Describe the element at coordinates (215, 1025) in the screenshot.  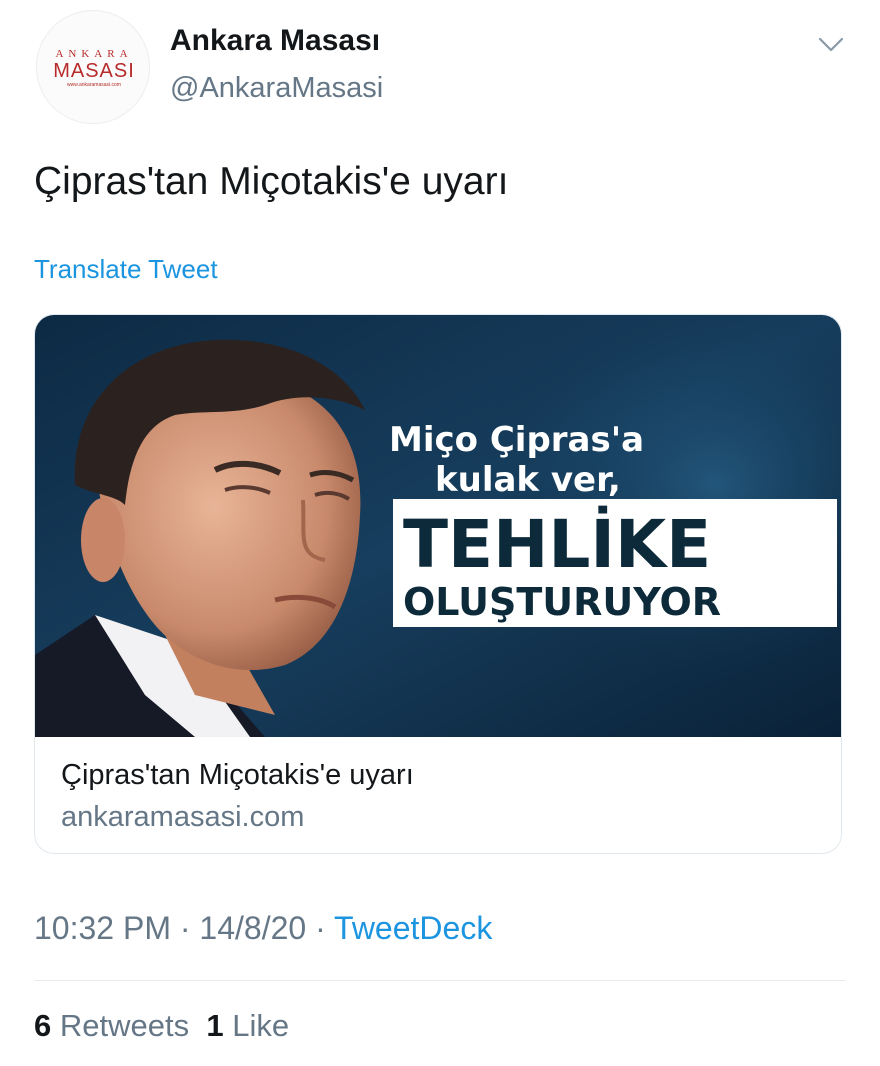
I see `likes-count: 1` at that location.